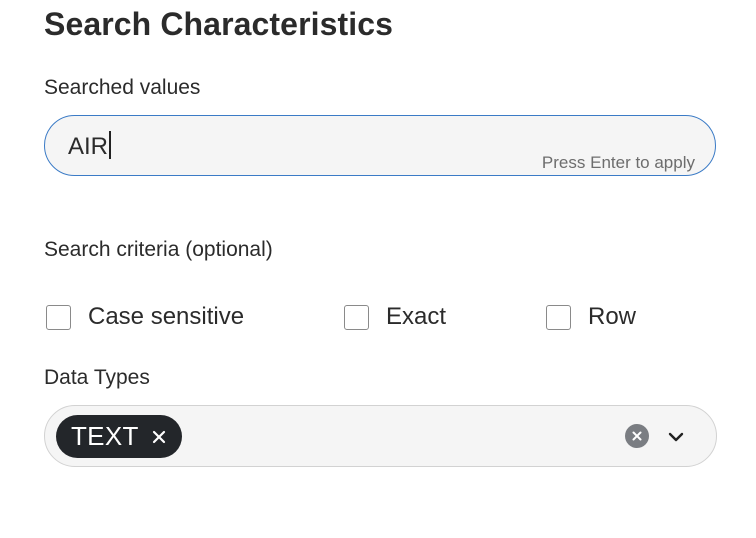 Image resolution: width=756 pixels, height=538 pixels. I want to click on data-type-chip-label: TEXT, so click(105, 436).